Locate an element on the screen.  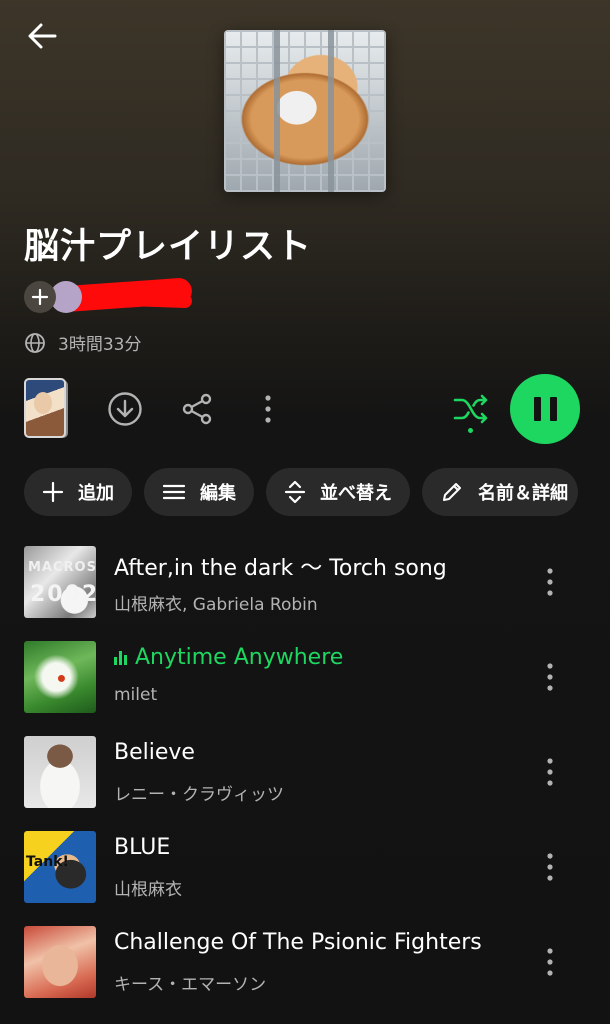
download-button is located at coordinates (125, 409).